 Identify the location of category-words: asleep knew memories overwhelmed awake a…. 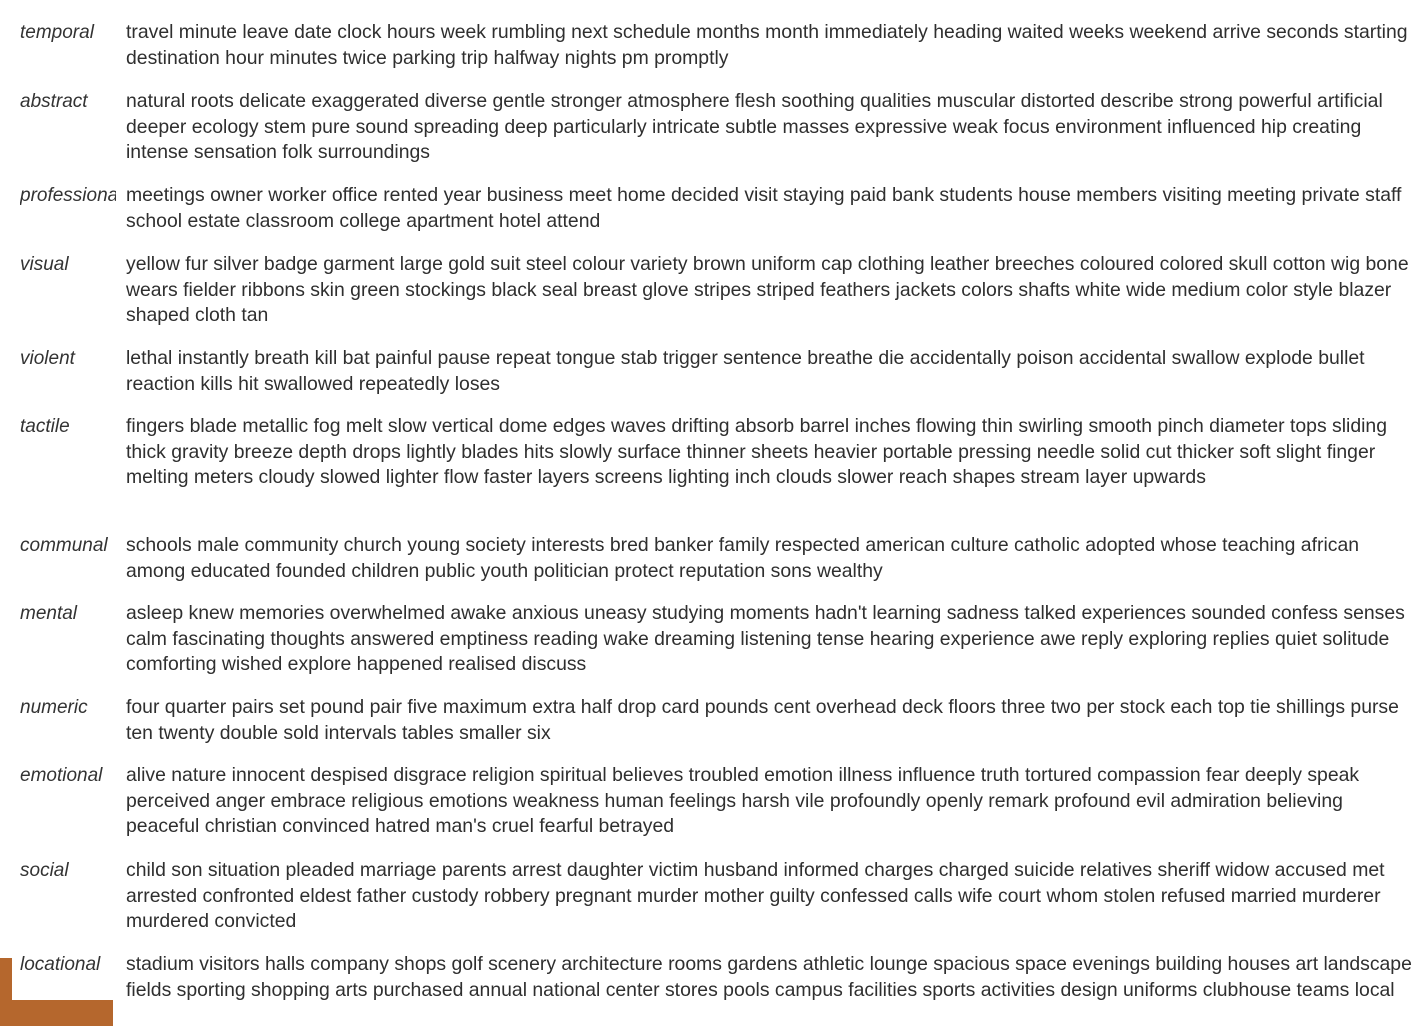
(765, 638).